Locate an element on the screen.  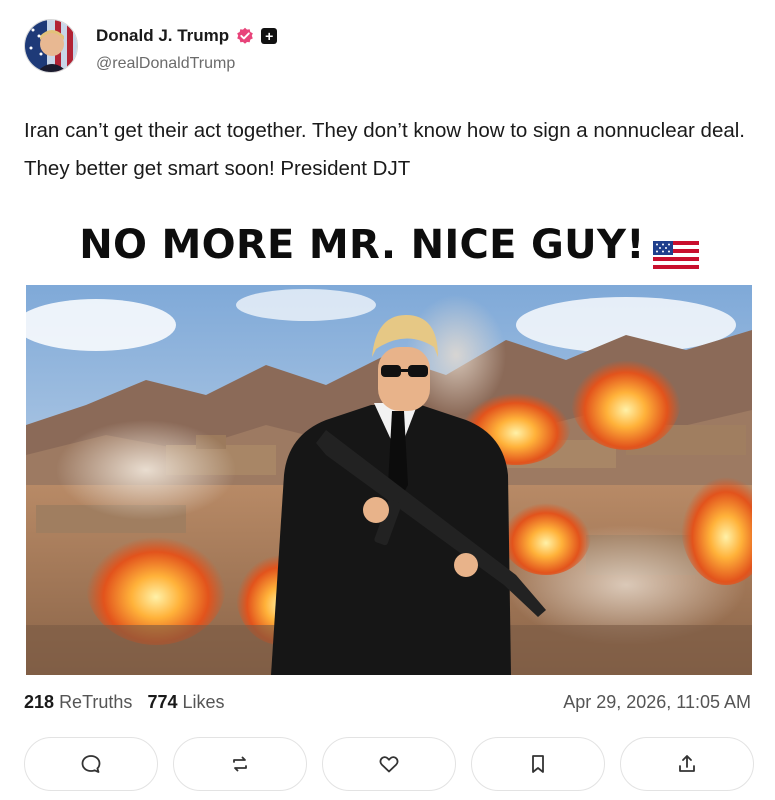
share-button is located at coordinates (687, 764).